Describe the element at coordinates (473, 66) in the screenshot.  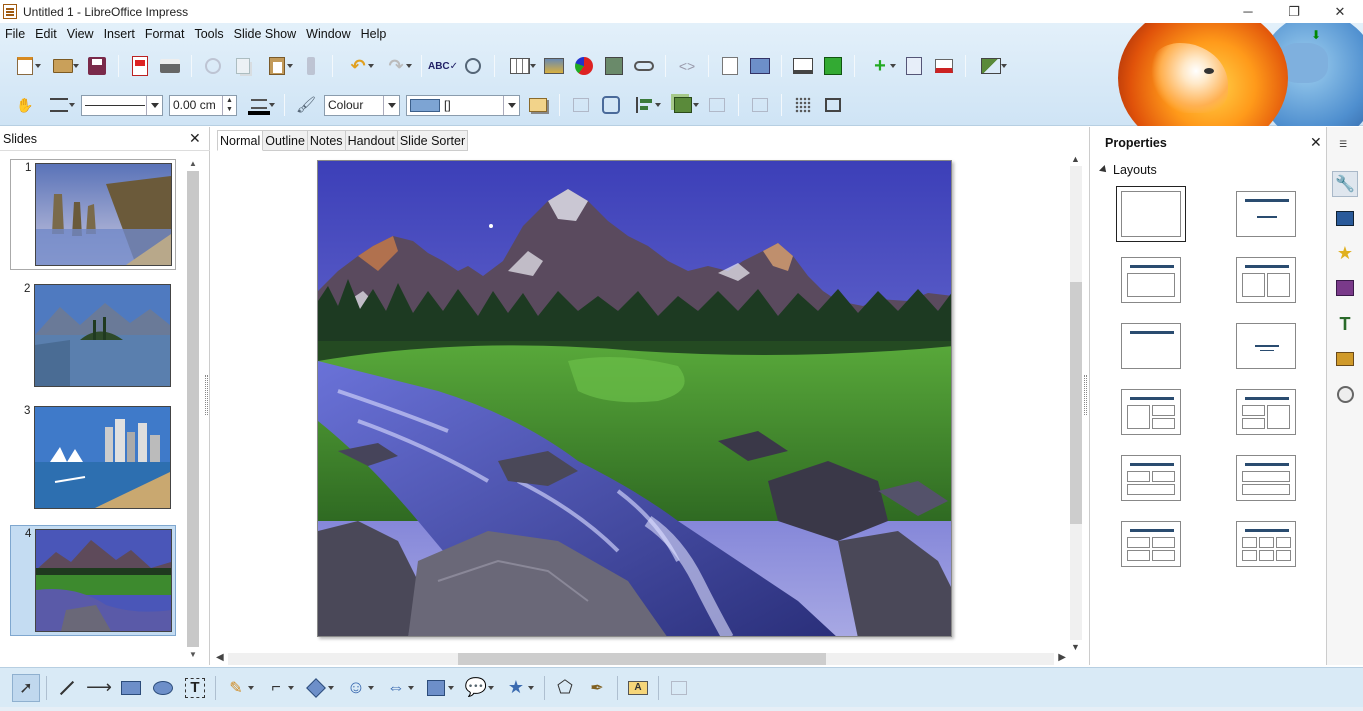
I see `find-replace-button` at that location.